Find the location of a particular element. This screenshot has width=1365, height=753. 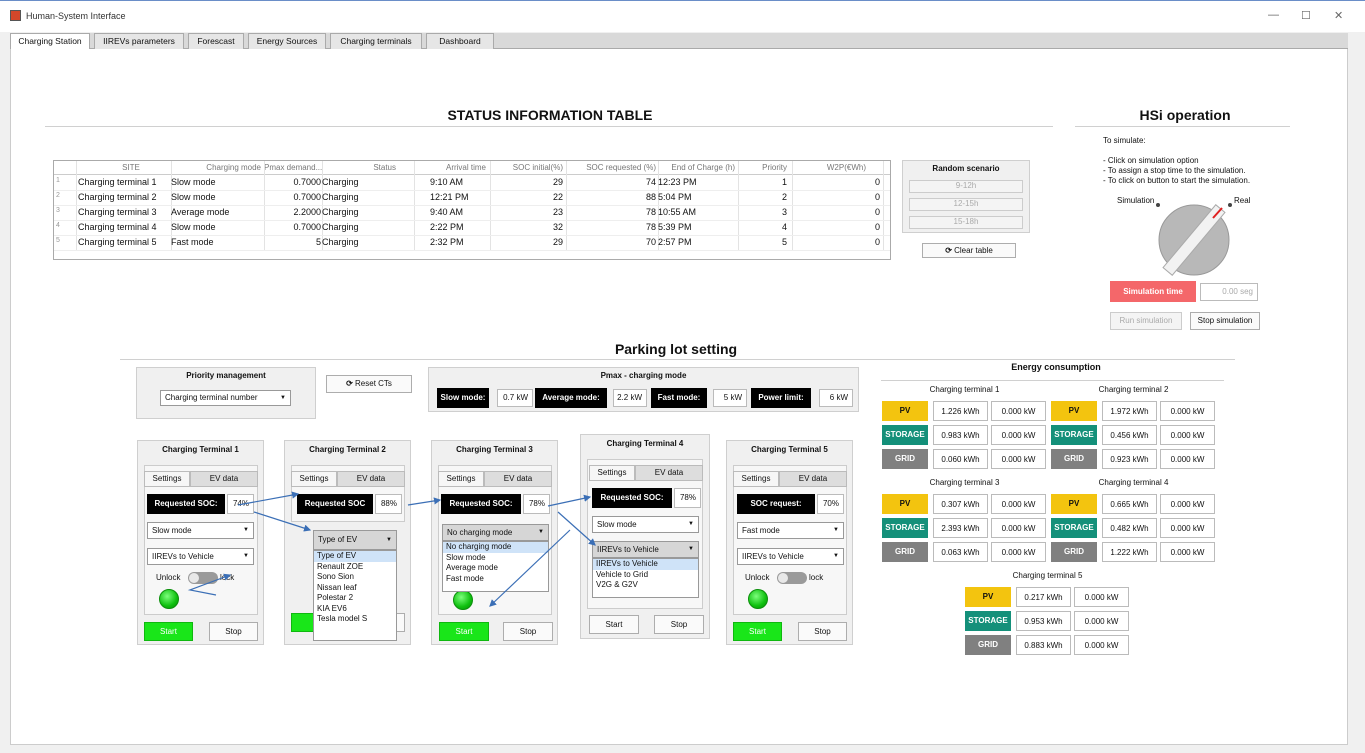

flow-option: IIREVs to Vehicle is located at coordinates (645, 564).